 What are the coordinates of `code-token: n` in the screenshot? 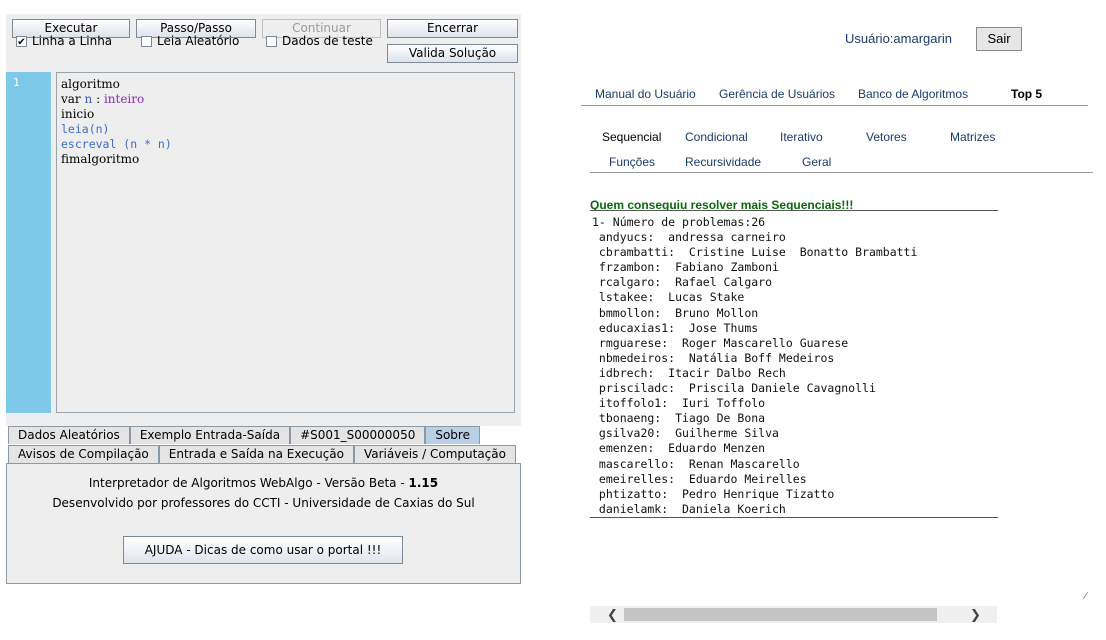 It's located at (88, 99).